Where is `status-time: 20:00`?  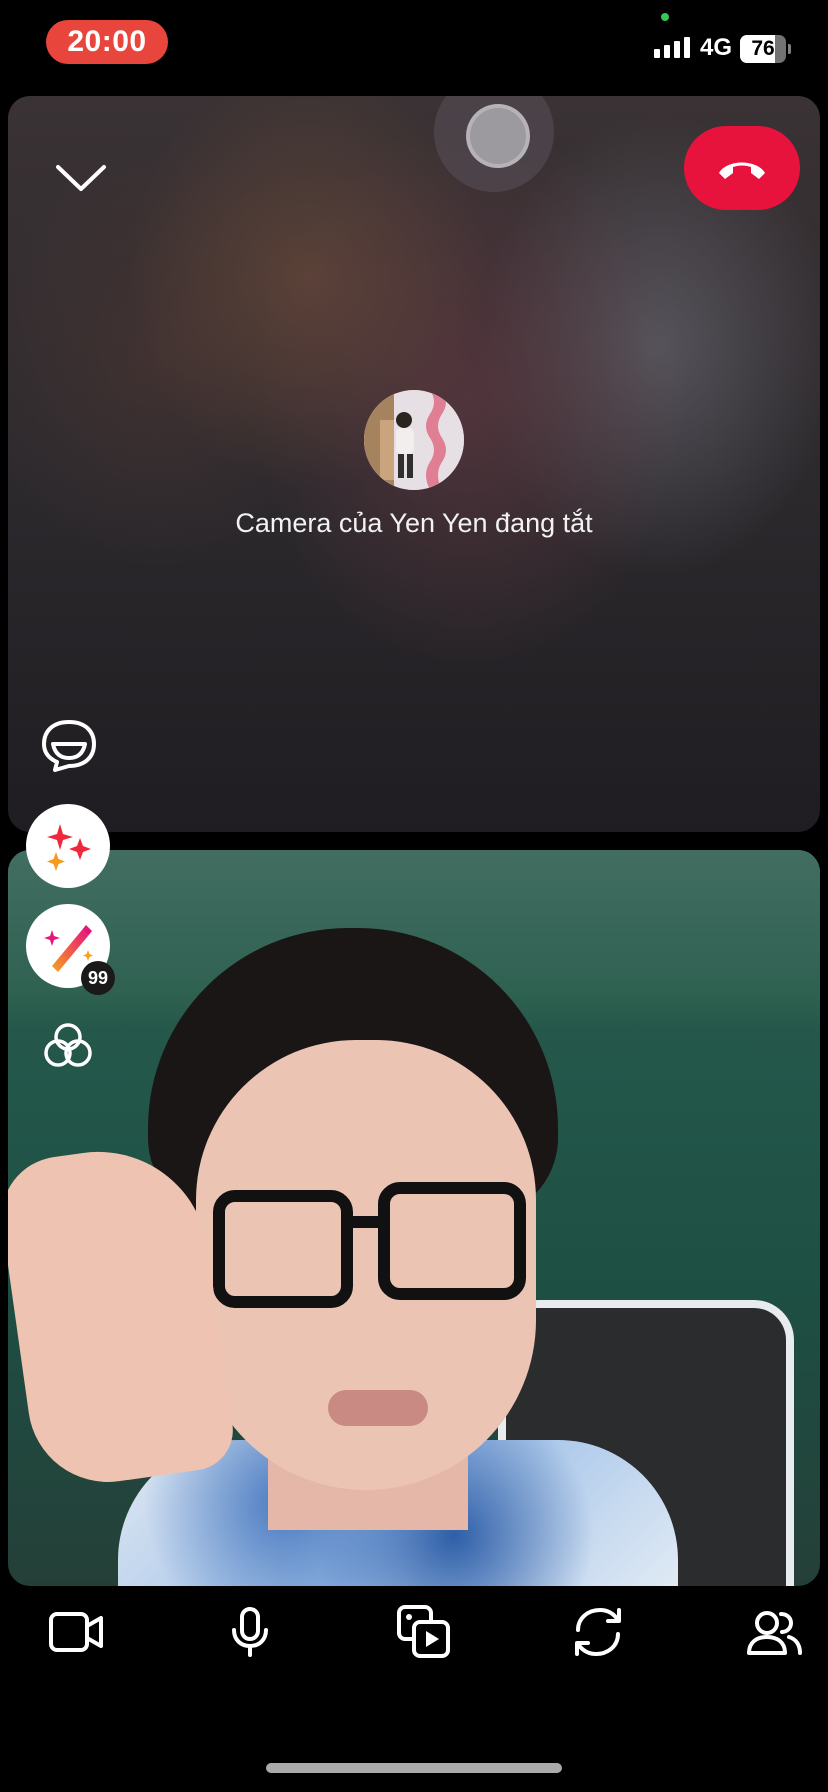 status-time: 20:00 is located at coordinates (107, 42).